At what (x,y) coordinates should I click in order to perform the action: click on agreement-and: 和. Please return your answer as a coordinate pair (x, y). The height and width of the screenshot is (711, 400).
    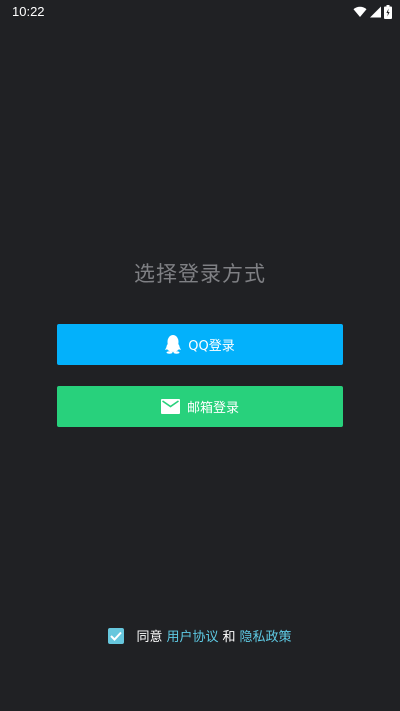
    Looking at the image, I should click on (229, 637).